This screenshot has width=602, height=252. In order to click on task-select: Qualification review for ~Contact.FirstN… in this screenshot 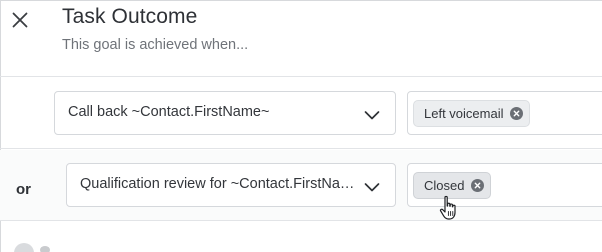, I will do `click(231, 185)`.